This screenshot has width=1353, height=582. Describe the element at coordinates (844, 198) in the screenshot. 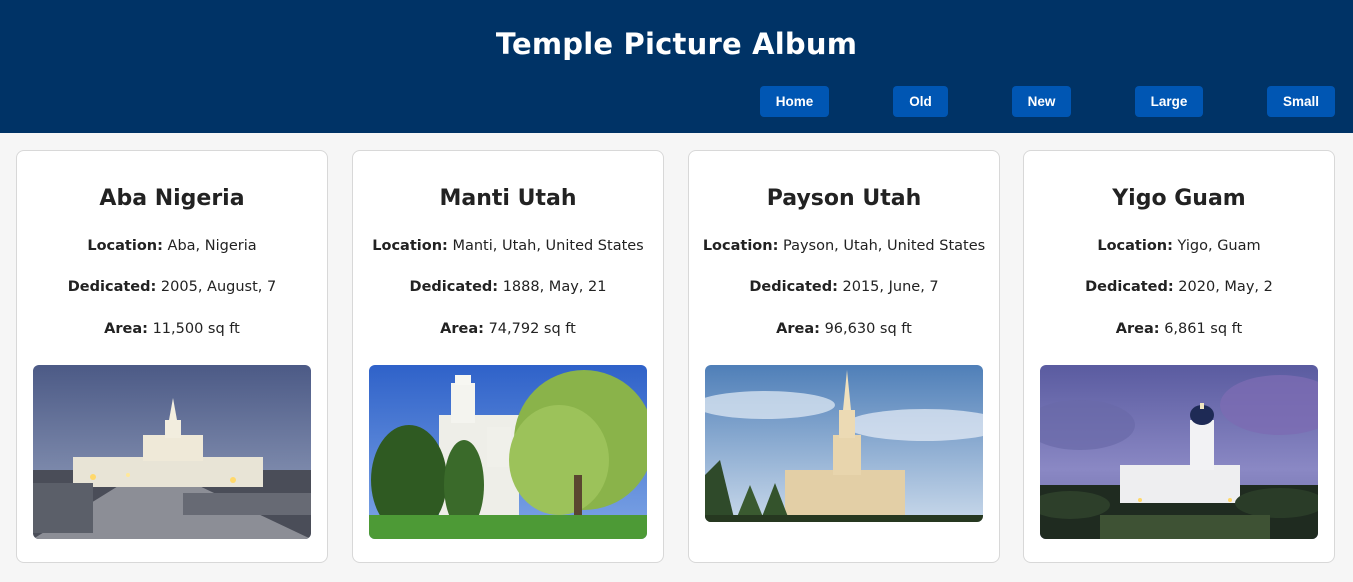

I see `temple-name: Payson Utah` at that location.